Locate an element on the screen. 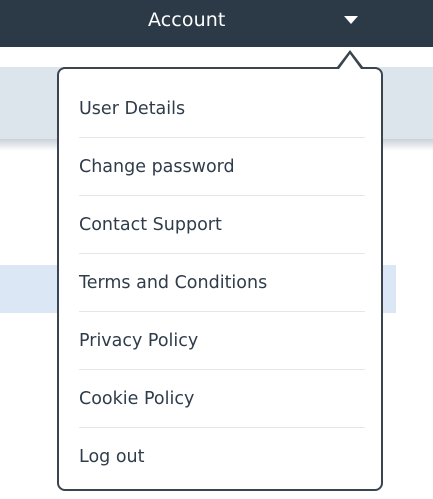  menu-item-change-password: Change password is located at coordinates (222, 167).